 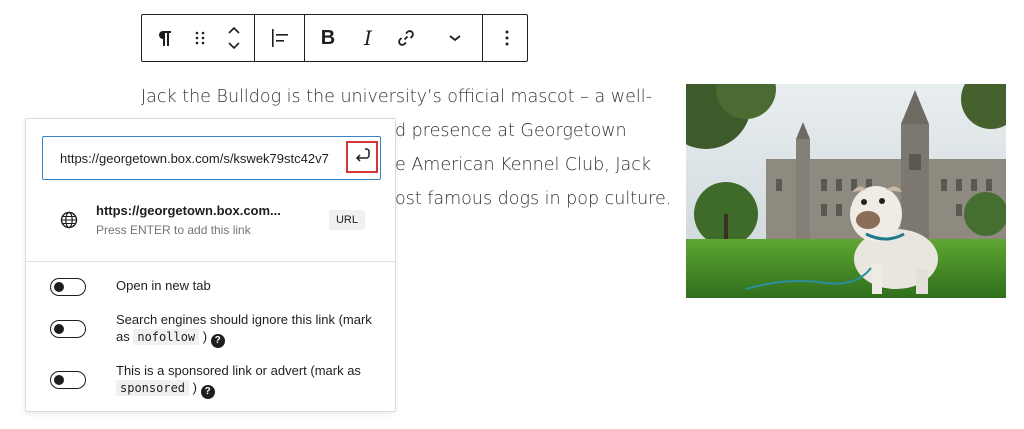 I want to click on enter-return-icon, so click(x=362, y=157).